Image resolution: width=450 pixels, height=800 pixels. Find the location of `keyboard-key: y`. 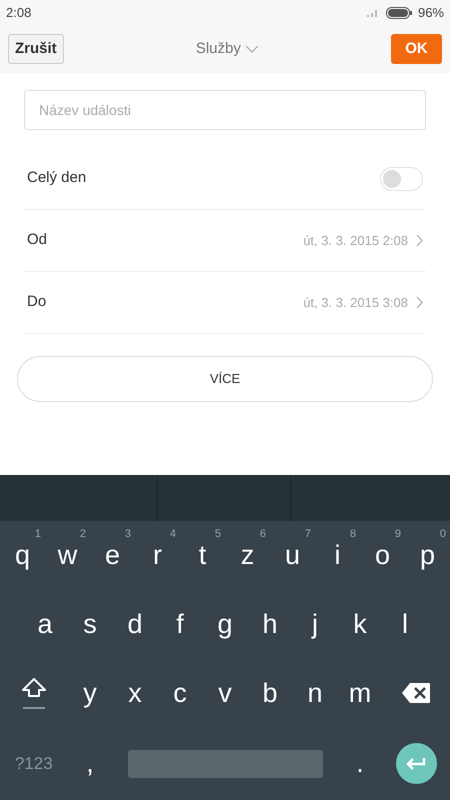

keyboard-key: y is located at coordinates (90, 693).